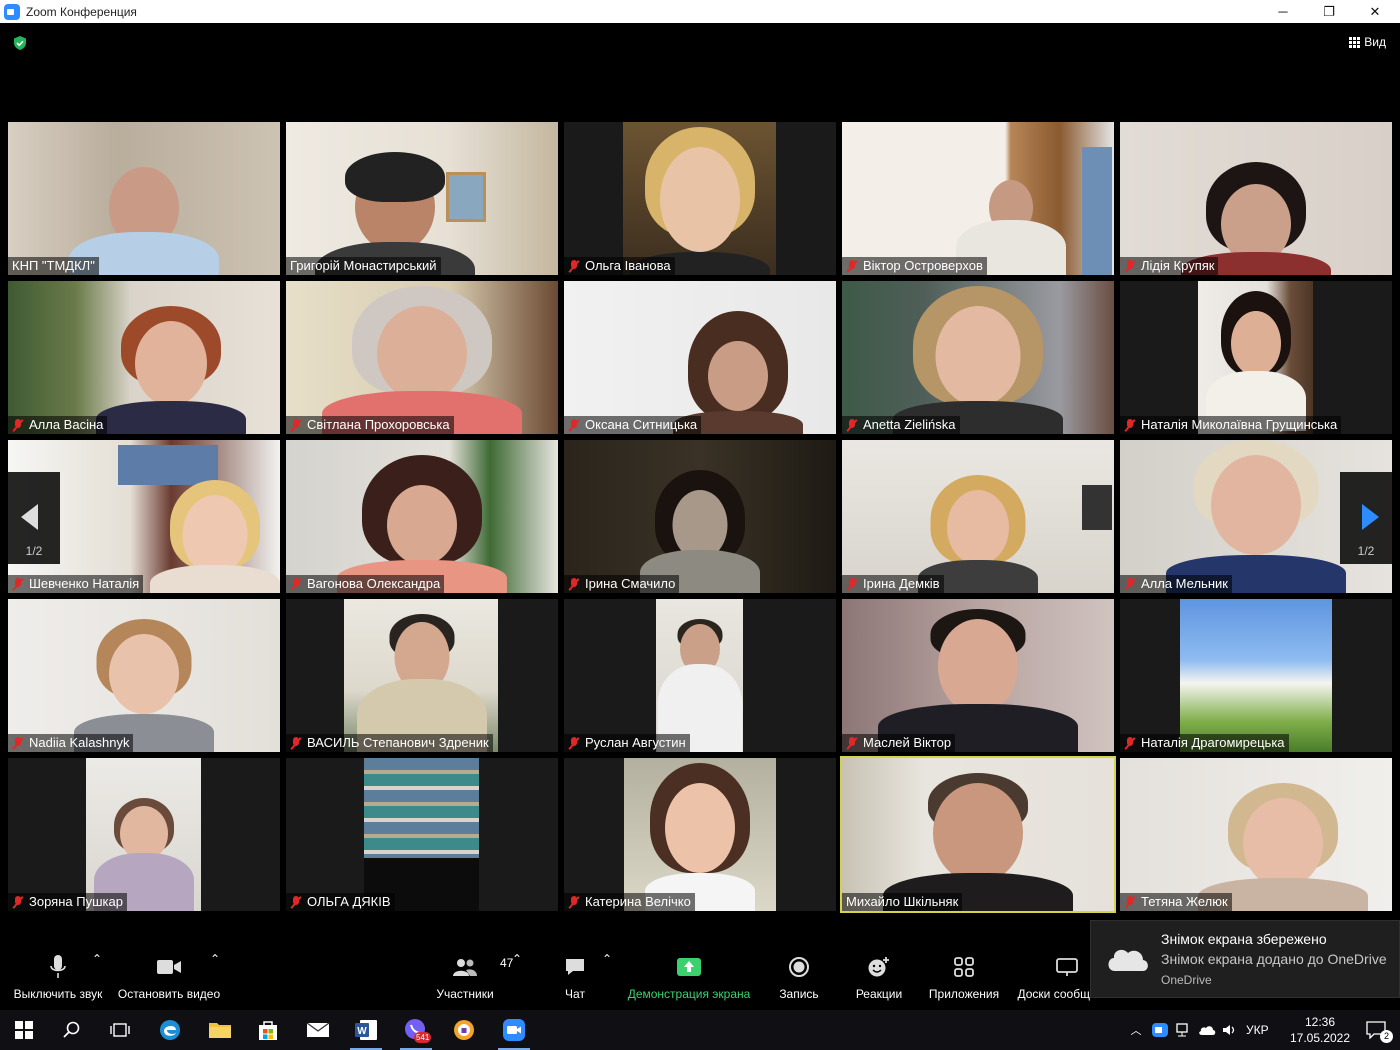 Image resolution: width=1400 pixels, height=1050 pixels. What do you see at coordinates (1067, 967) in the screenshot?
I see `whiteboard-icon` at bounding box center [1067, 967].